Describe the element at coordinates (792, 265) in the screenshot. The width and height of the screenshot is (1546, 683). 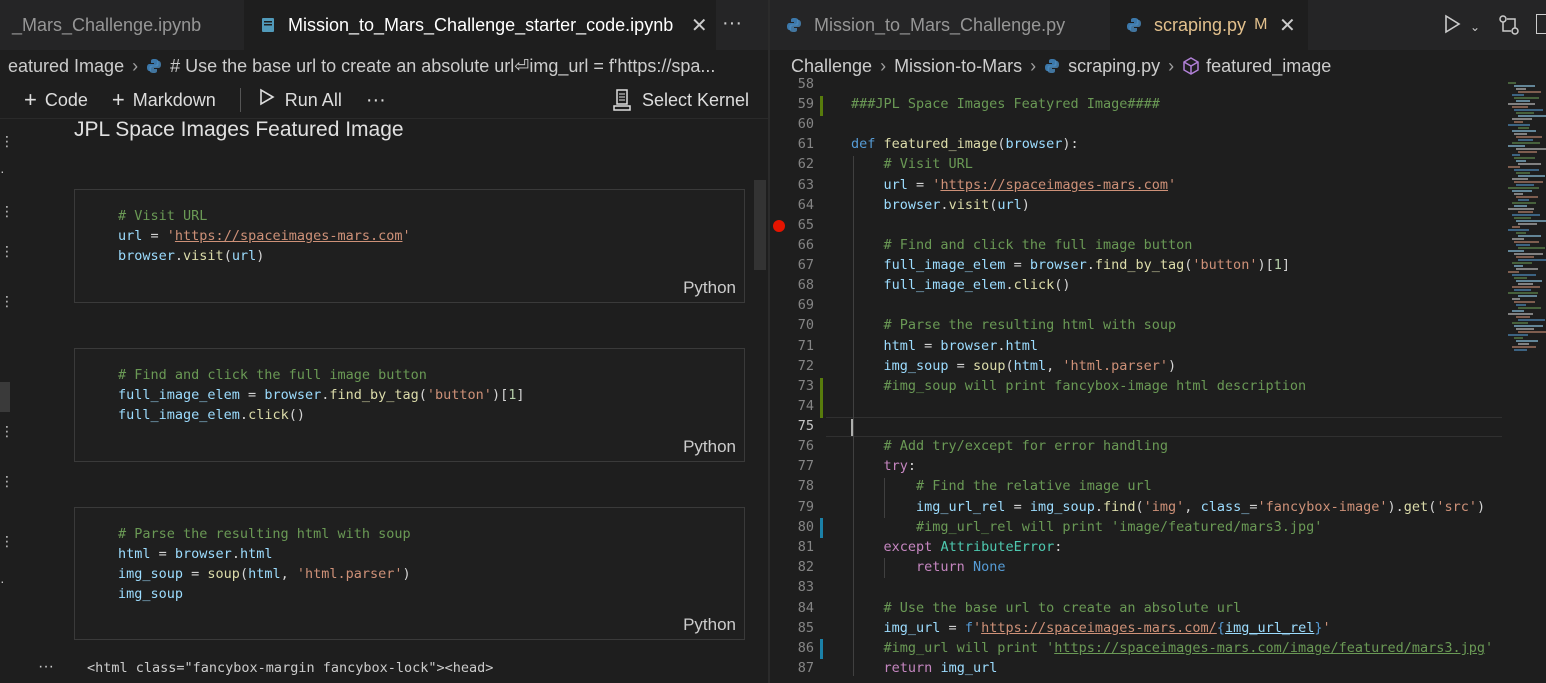
I see `line-number: 67` at that location.